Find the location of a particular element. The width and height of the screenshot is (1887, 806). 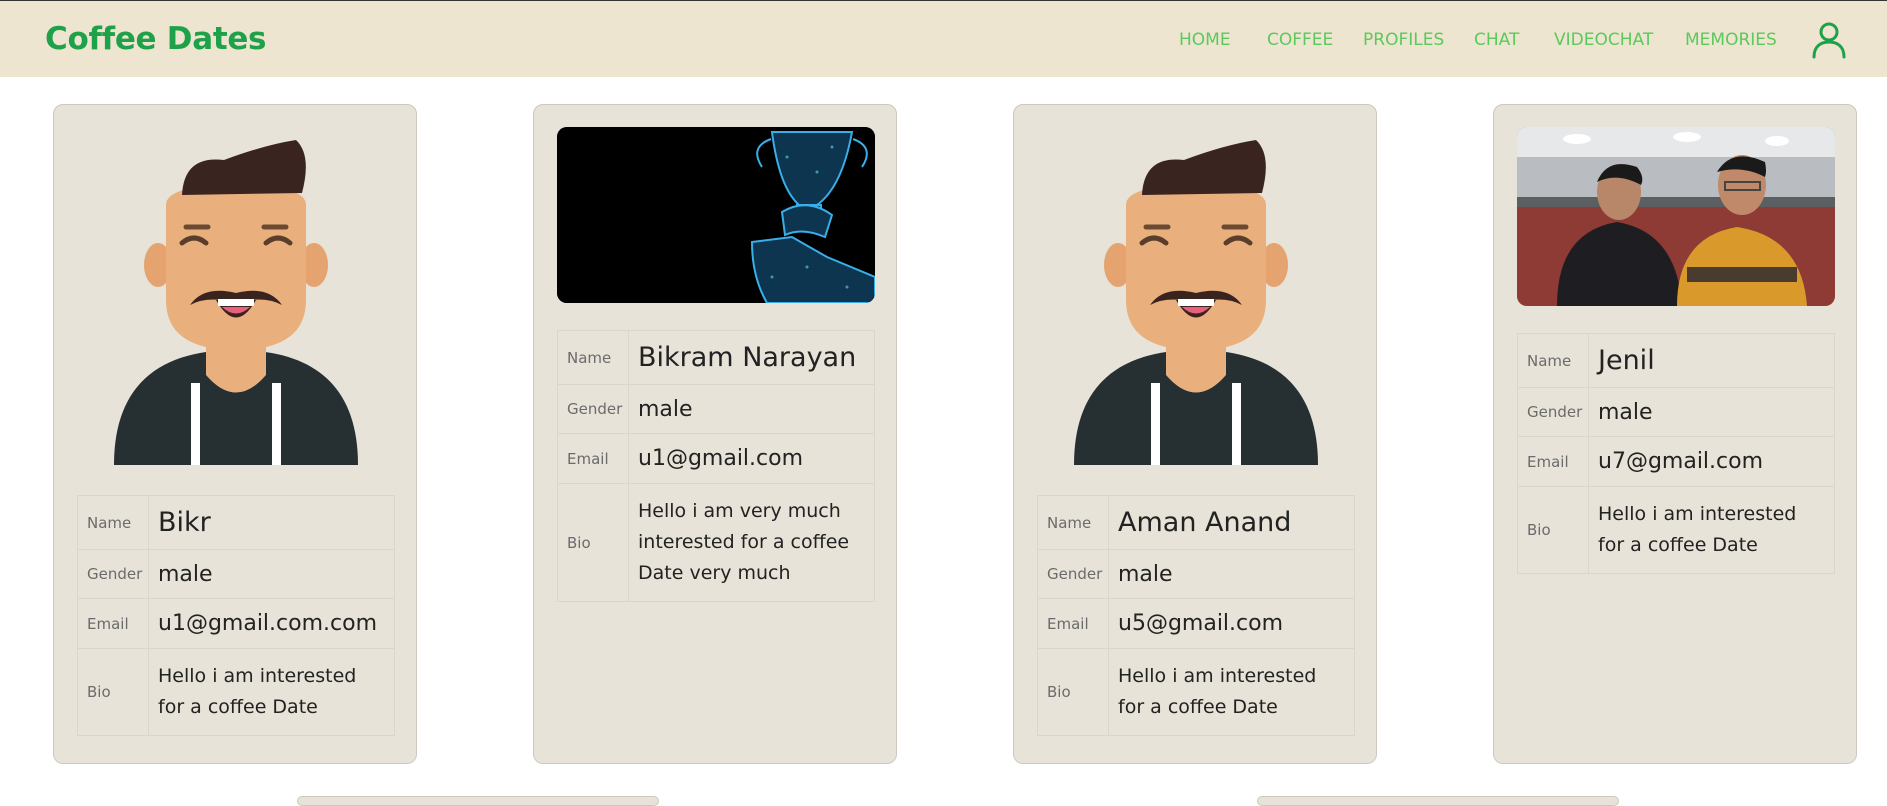

profile-name: Aman Anand is located at coordinates (1231, 522).